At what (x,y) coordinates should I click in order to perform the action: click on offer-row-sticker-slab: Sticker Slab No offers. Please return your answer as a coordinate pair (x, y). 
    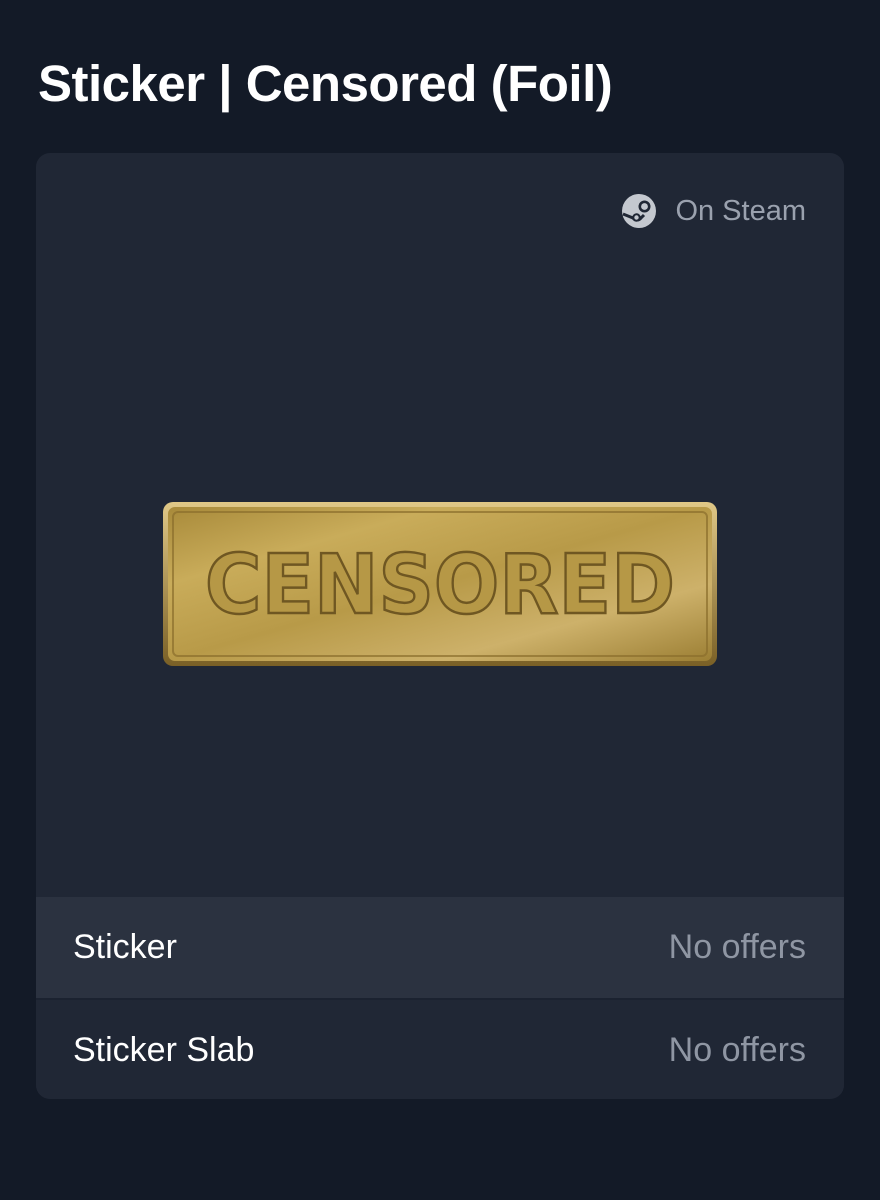
    Looking at the image, I should click on (440, 1049).